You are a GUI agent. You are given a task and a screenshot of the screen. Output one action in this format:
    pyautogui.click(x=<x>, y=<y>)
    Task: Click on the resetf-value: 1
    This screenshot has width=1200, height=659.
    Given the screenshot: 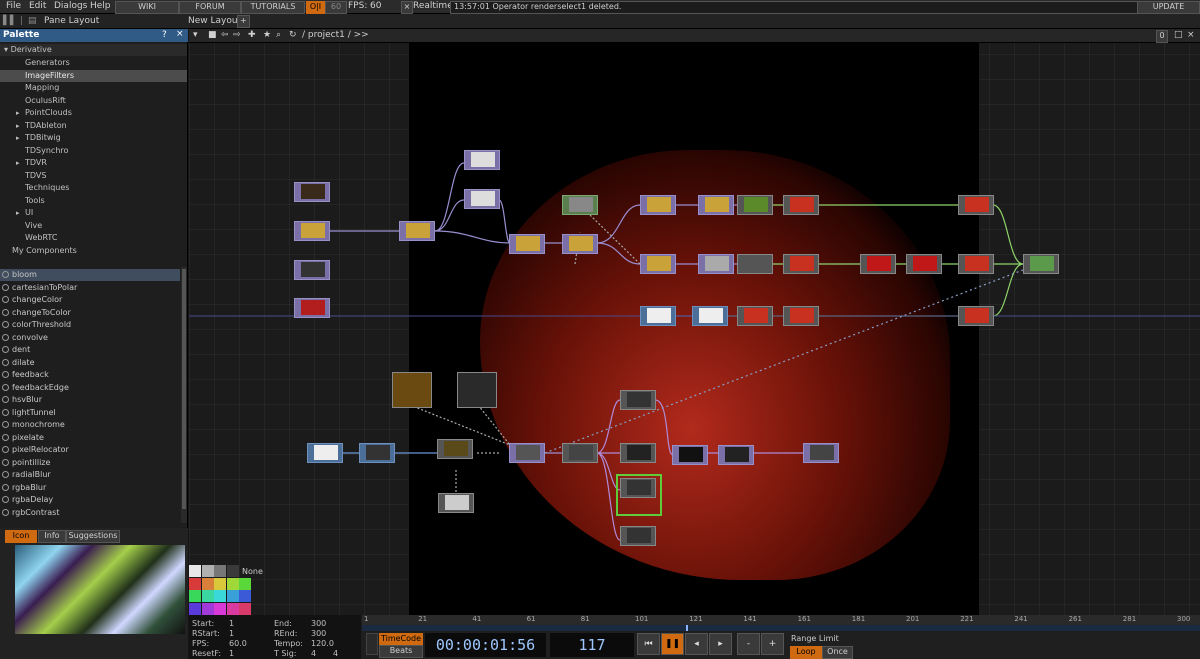 What is the action you would take?
    pyautogui.click(x=231, y=653)
    